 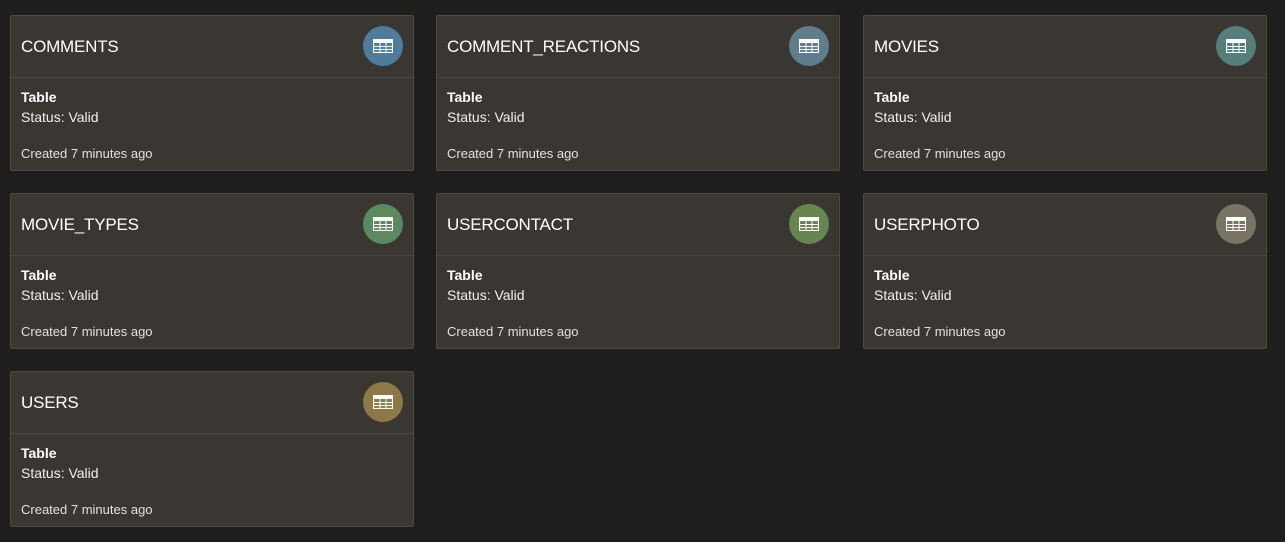 I want to click on card-title: USERS, so click(x=50, y=402).